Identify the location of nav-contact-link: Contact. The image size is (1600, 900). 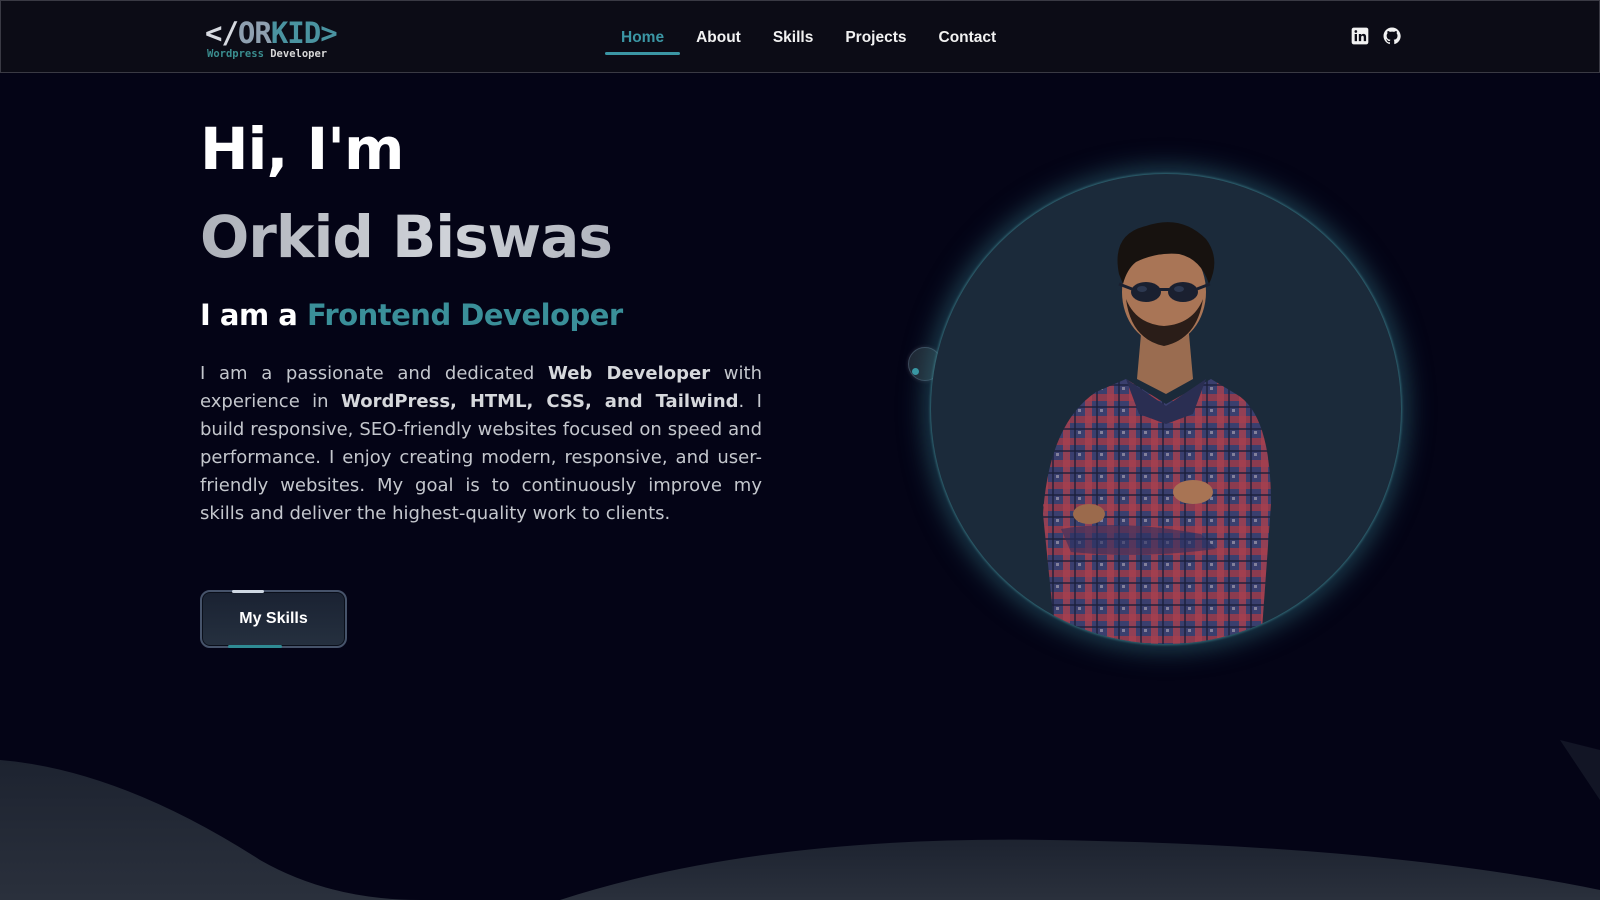
(968, 37).